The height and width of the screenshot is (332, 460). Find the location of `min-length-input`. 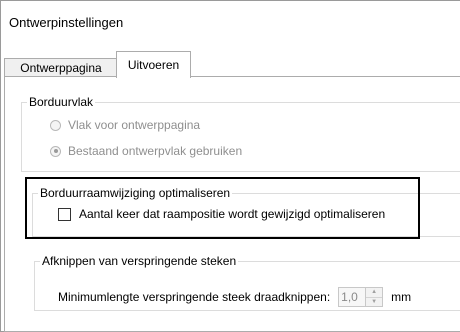

min-length-input is located at coordinates (352, 297).